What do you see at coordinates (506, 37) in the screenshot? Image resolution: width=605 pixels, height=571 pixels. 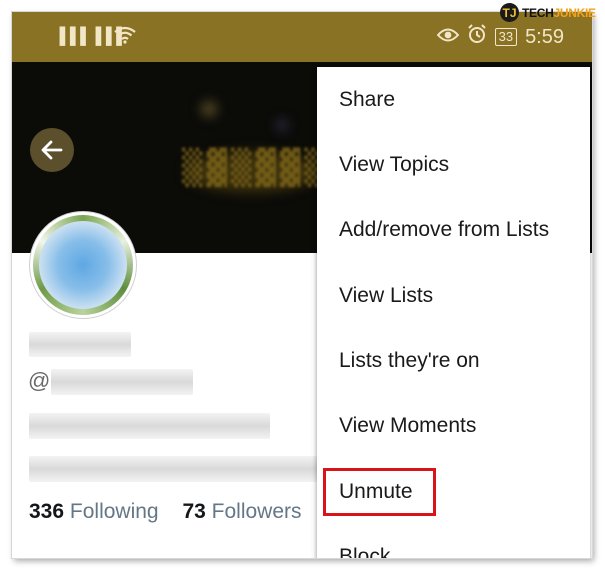 I see `battery-icon: 33` at bounding box center [506, 37].